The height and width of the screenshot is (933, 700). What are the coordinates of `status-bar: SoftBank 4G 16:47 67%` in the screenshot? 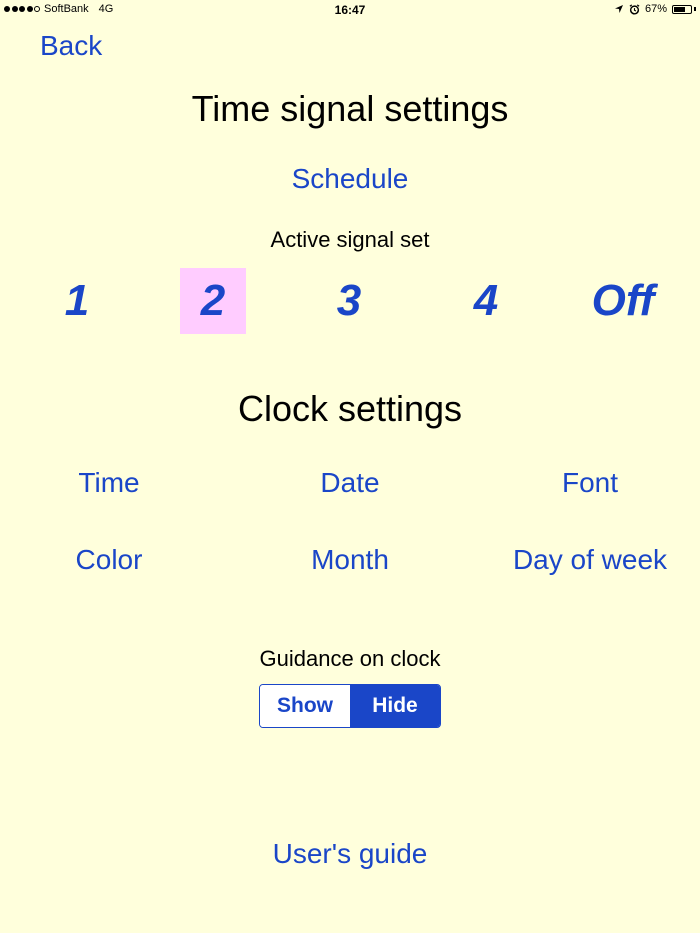 It's located at (350, 10).